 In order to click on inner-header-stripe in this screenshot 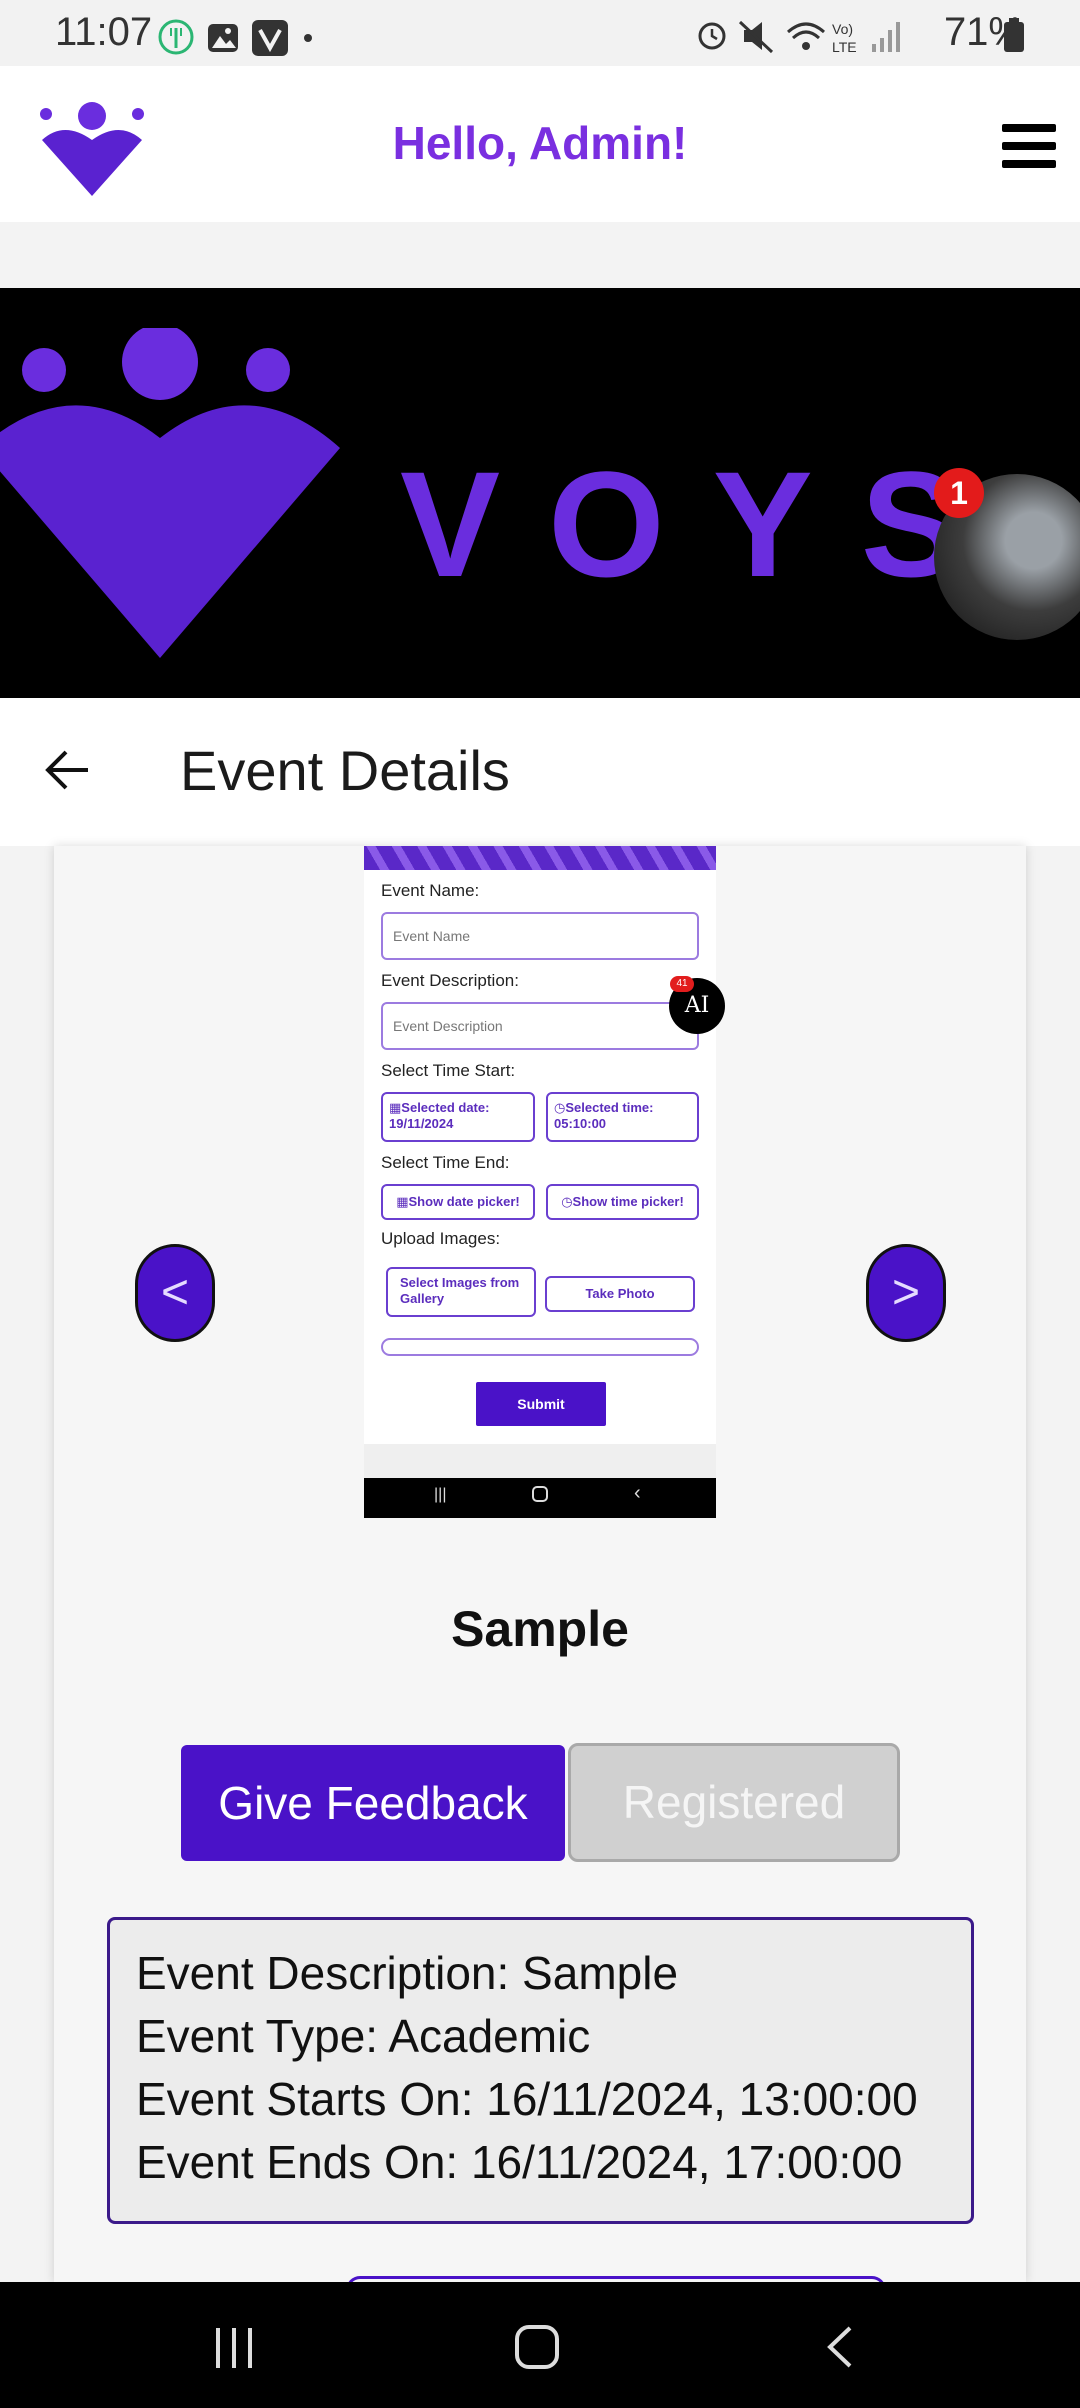, I will do `click(540, 858)`.